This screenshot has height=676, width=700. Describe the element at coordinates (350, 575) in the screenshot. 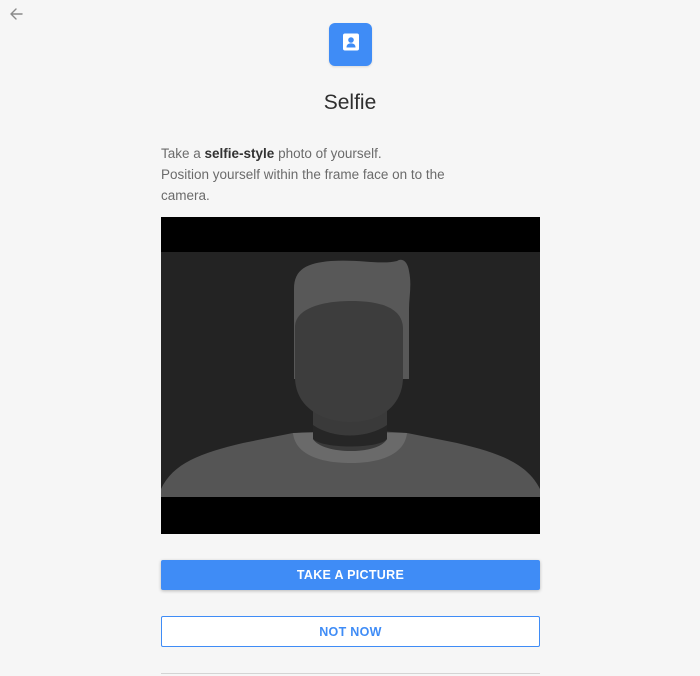

I see `take-picture-button: TAKE A PICTURE` at that location.